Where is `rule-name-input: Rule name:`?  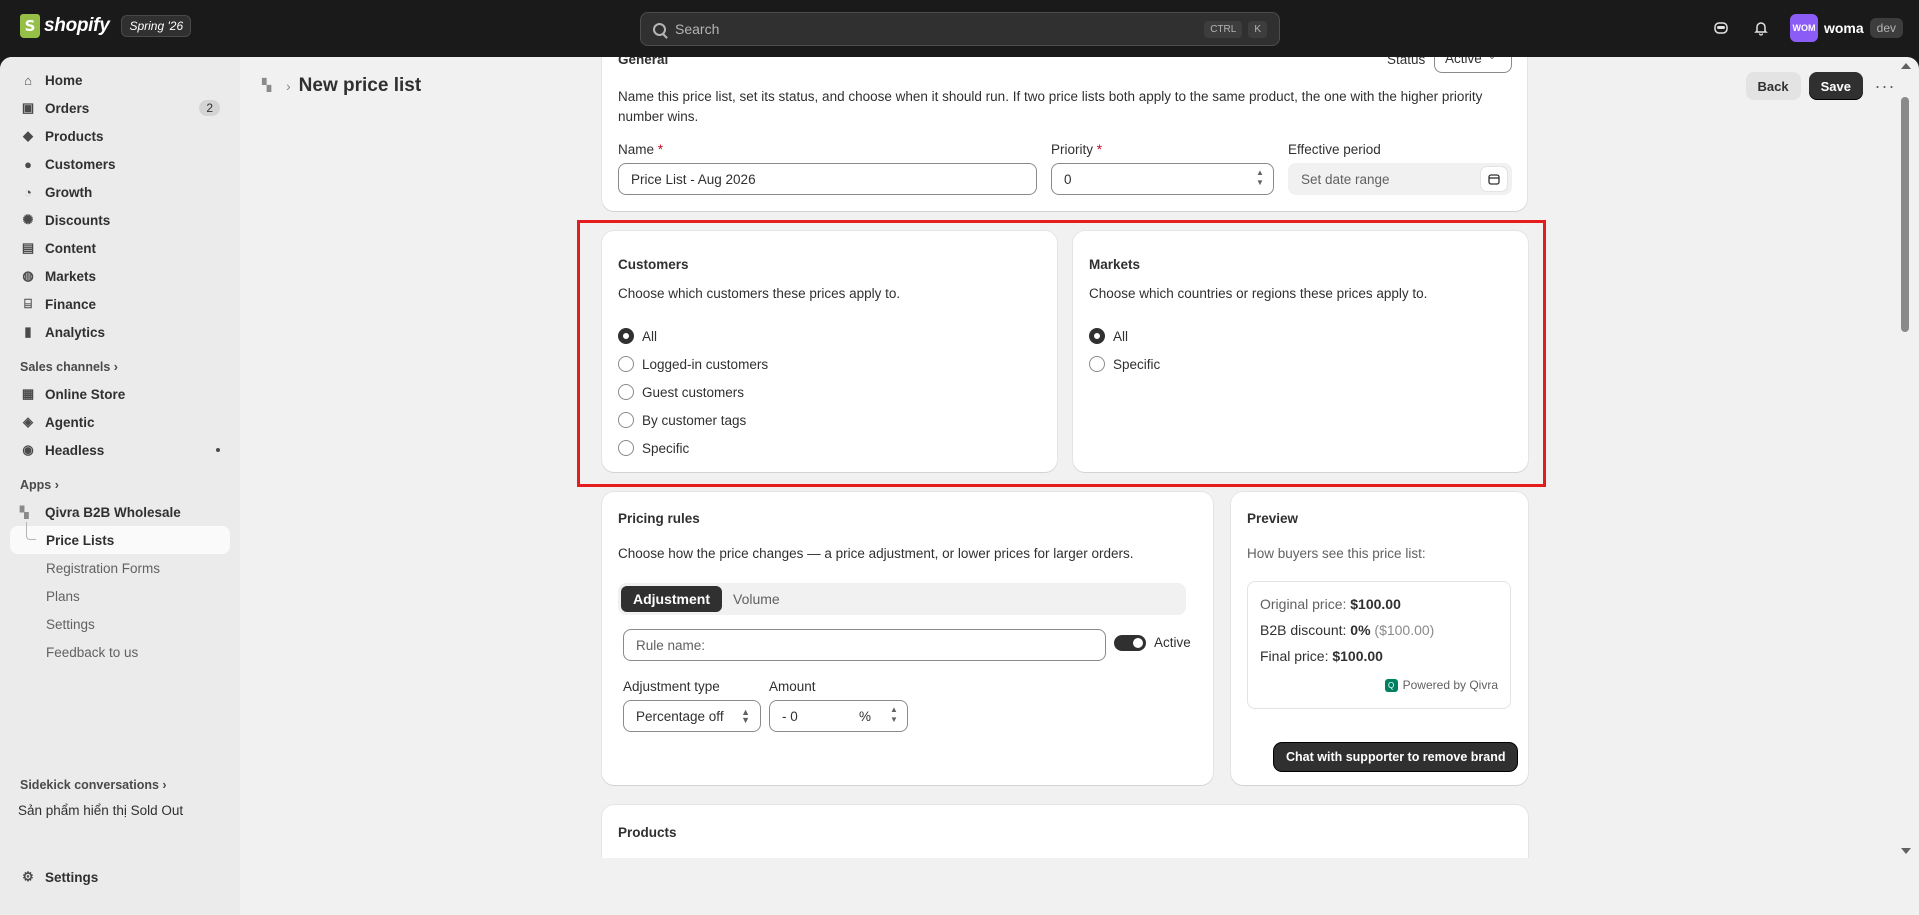 rule-name-input: Rule name: is located at coordinates (864, 645).